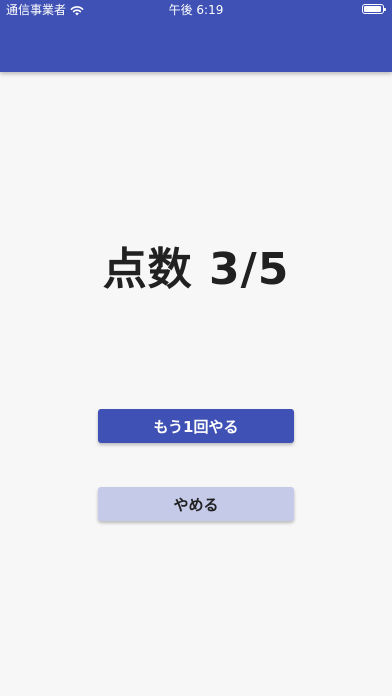 This screenshot has width=392, height=696. Describe the element at coordinates (374, 9) in the screenshot. I see `battery-icon` at that location.